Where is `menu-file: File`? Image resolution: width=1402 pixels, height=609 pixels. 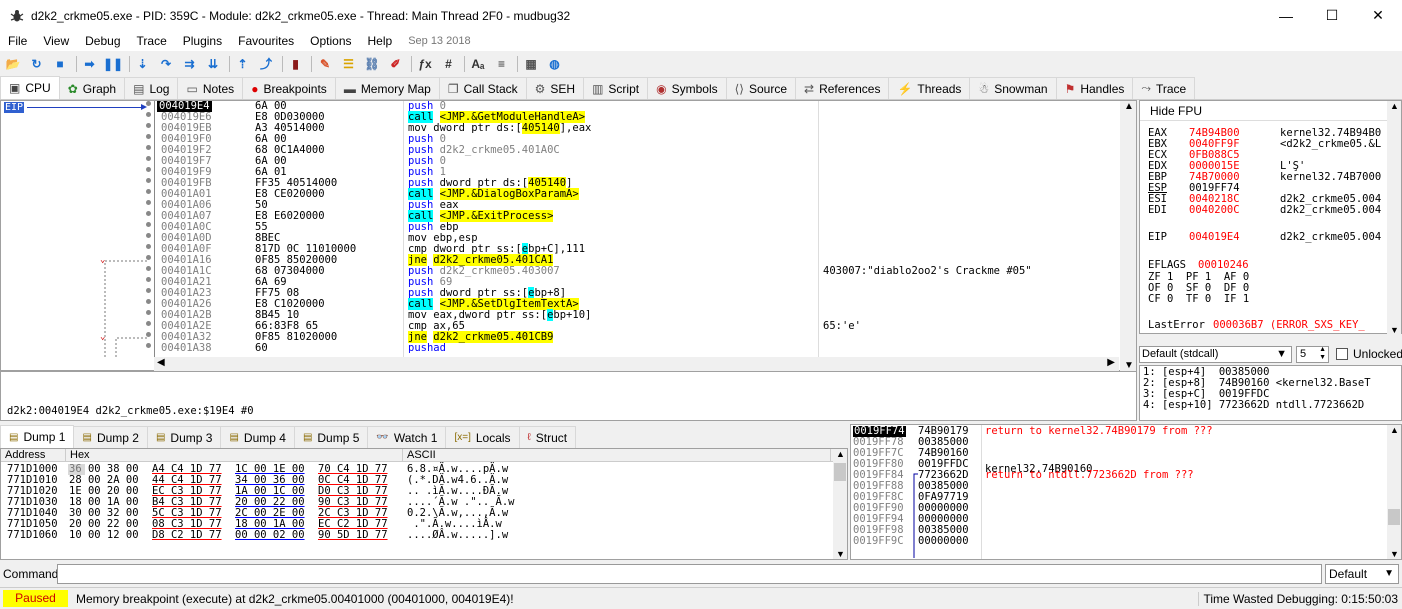
menu-file: File is located at coordinates (17, 41).